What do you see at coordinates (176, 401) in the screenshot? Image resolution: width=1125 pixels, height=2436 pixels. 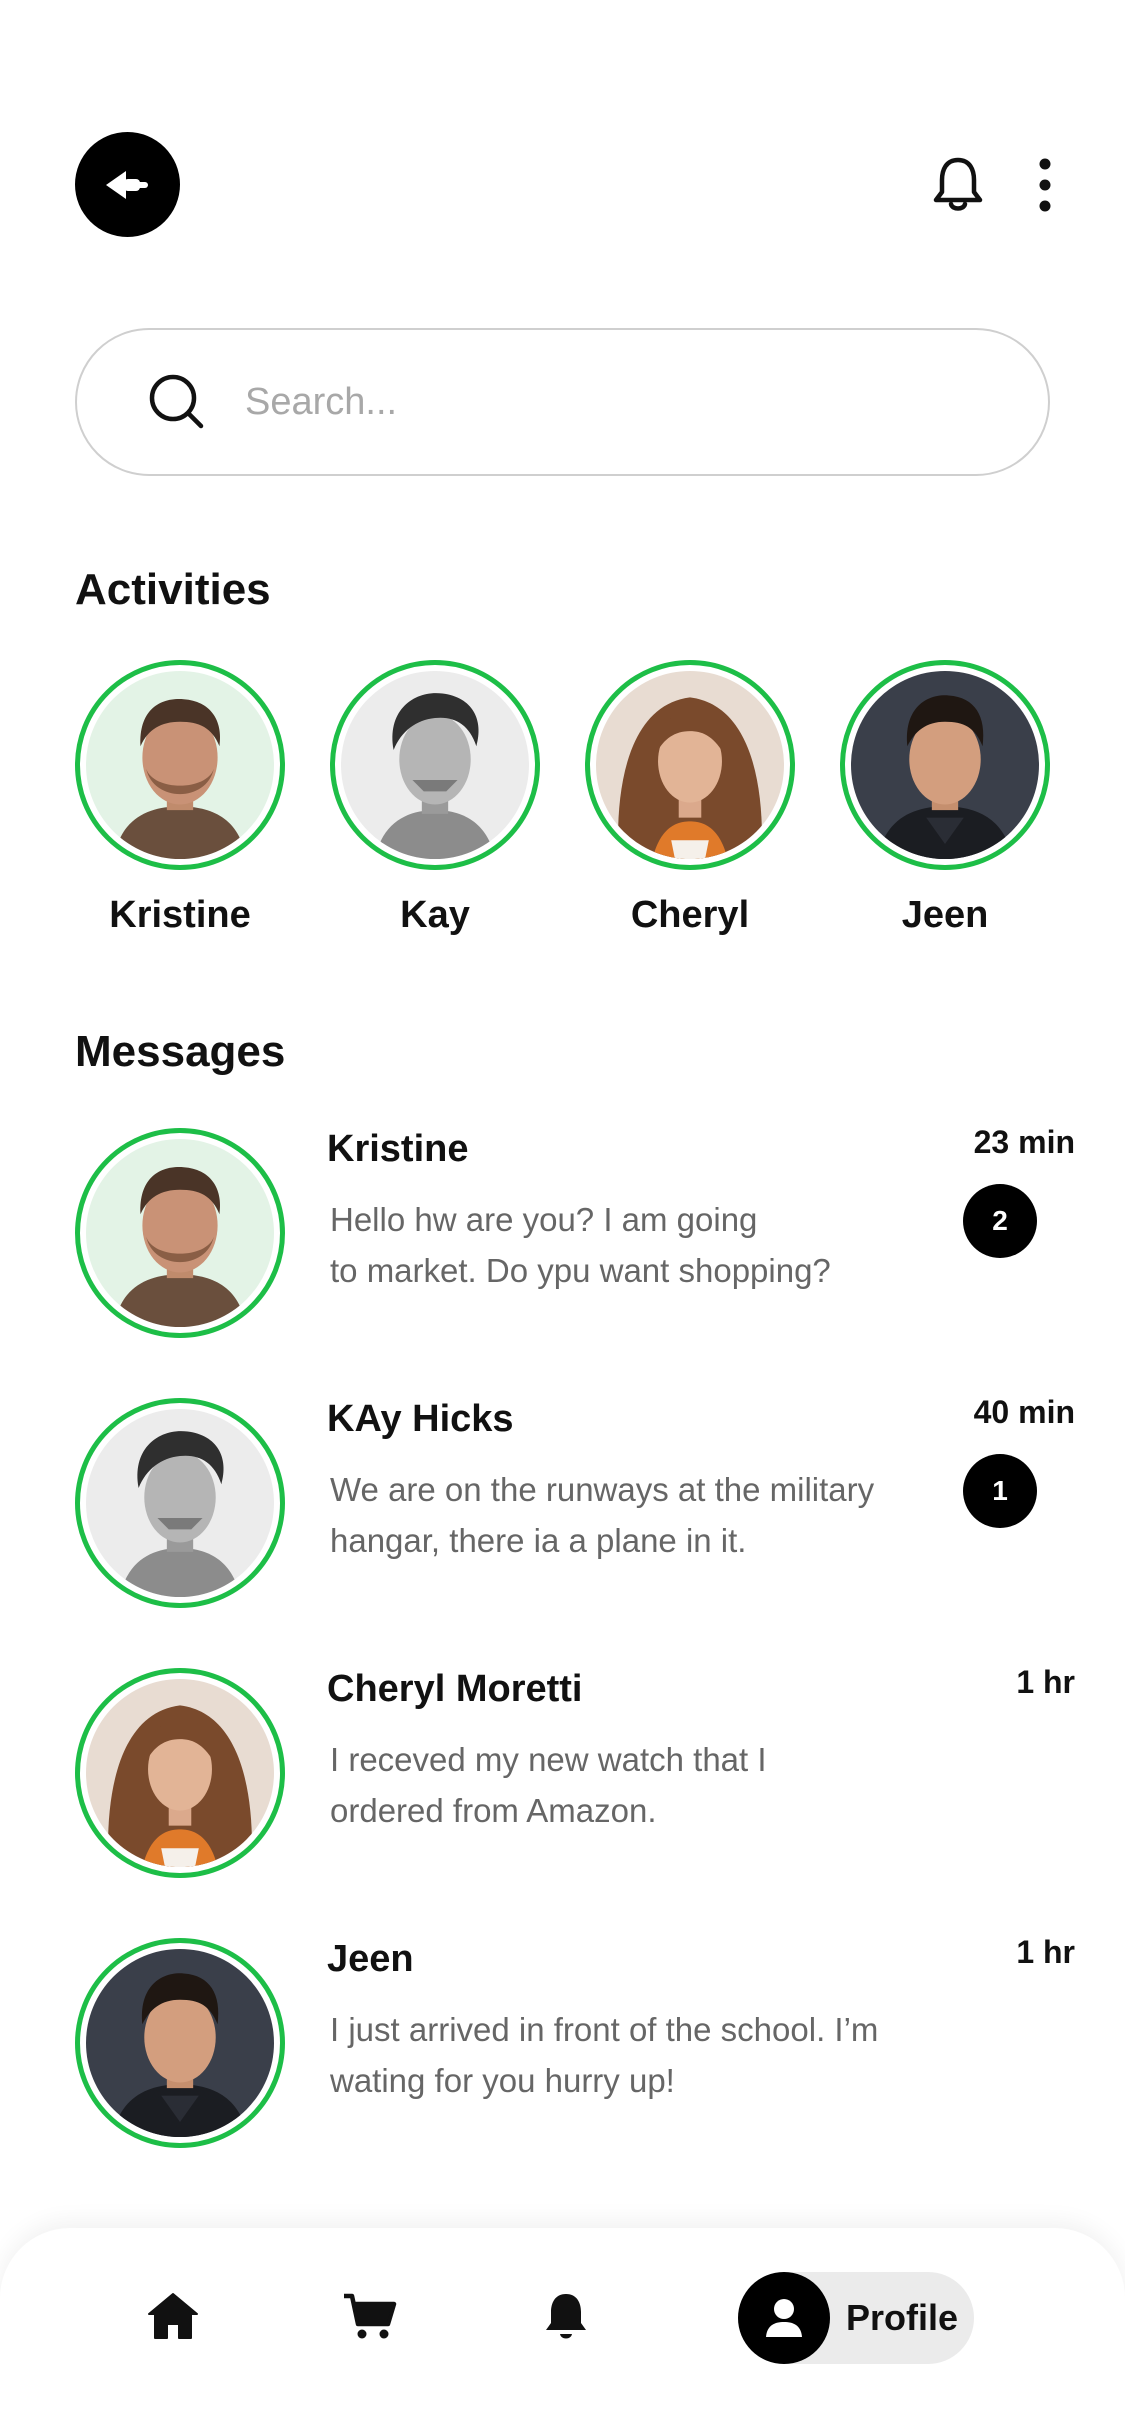 I see `search-icon` at bounding box center [176, 401].